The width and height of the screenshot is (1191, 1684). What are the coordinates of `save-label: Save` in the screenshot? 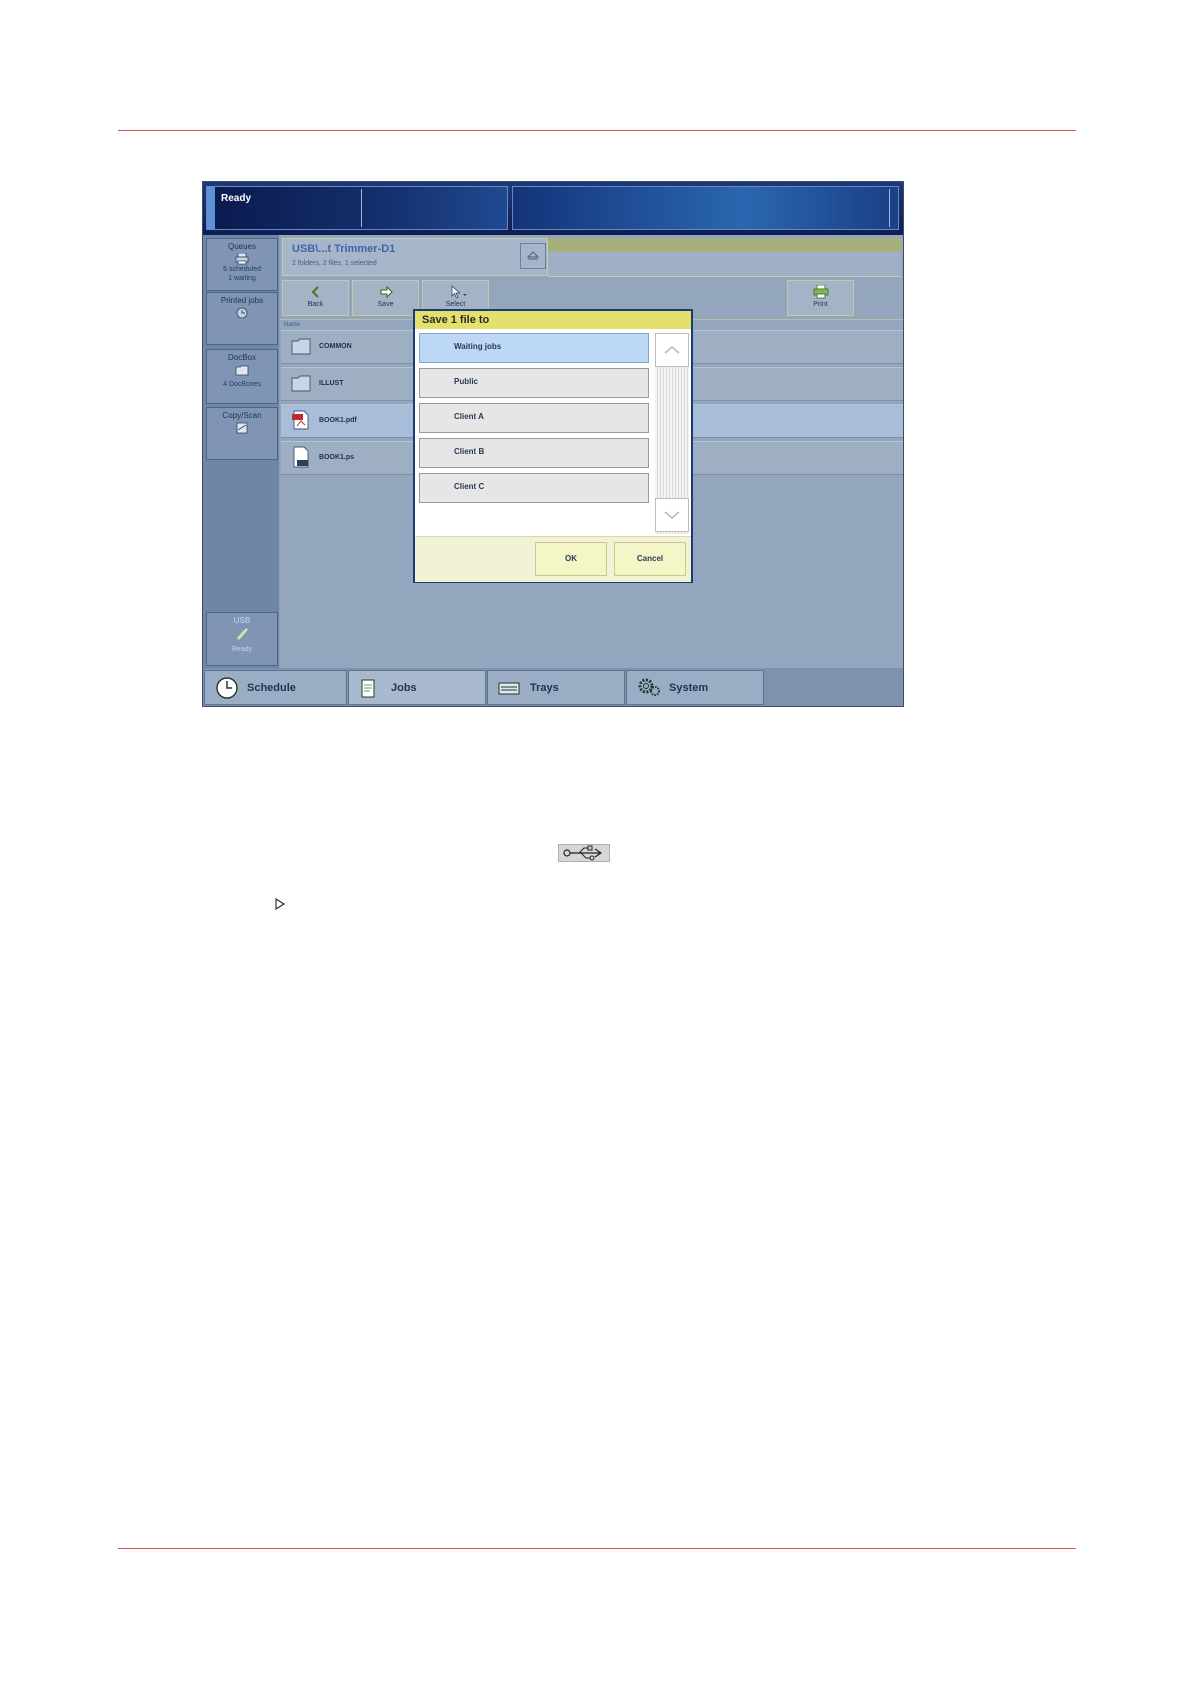 It's located at (385, 304).